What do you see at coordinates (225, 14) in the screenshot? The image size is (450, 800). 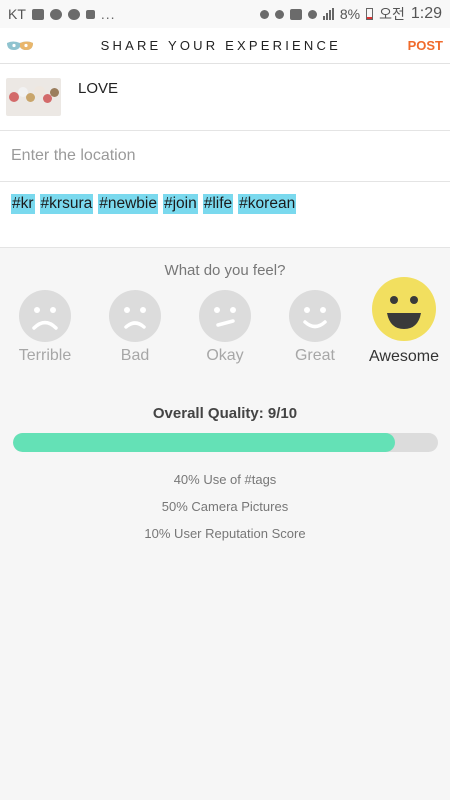 I see `status-bar: KT ... 8% 오전 1:29` at bounding box center [225, 14].